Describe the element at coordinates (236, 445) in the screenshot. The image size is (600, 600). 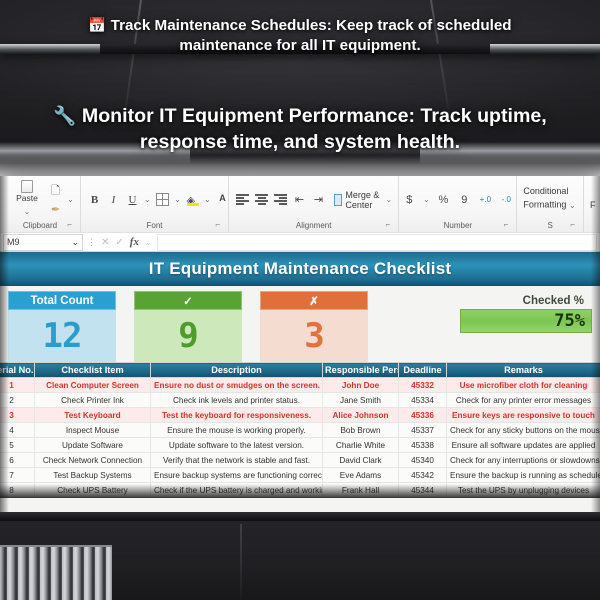
I see `cell-description: Update software to the latest version.` at that location.